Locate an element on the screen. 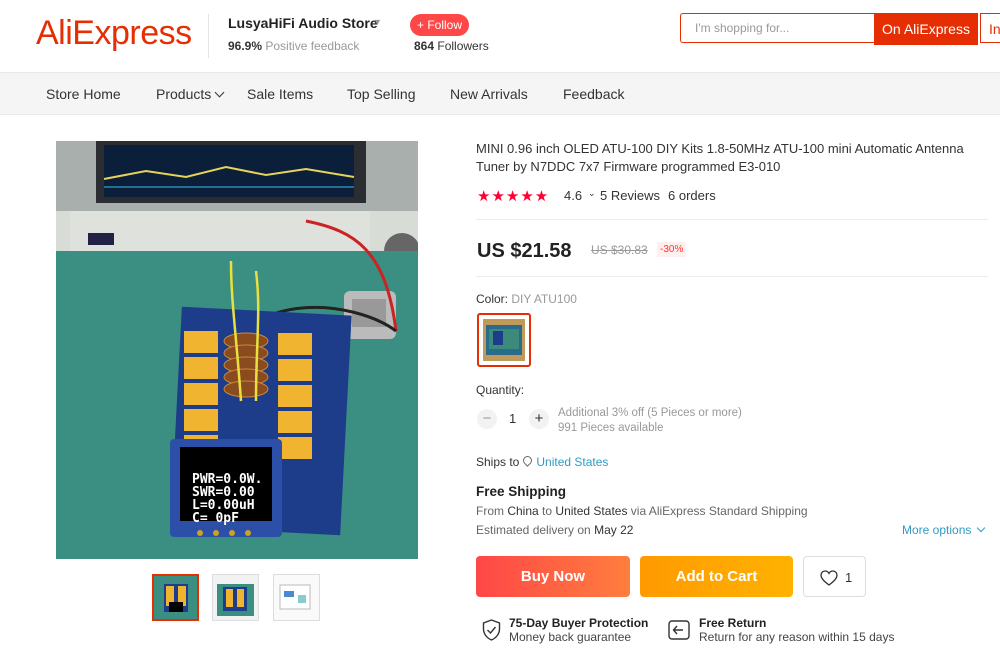 The height and width of the screenshot is (655, 1000). discount-badge: -30% is located at coordinates (672, 249).